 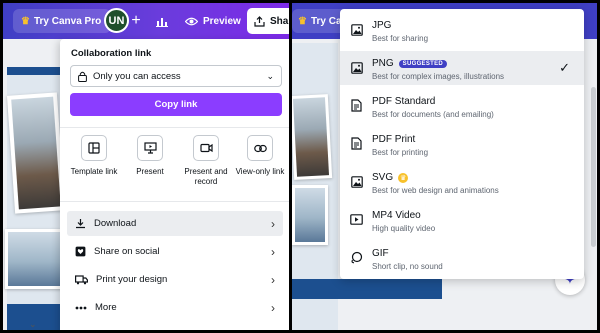 I want to click on try-pro-label: Try Canva Pro, so click(x=67, y=21).